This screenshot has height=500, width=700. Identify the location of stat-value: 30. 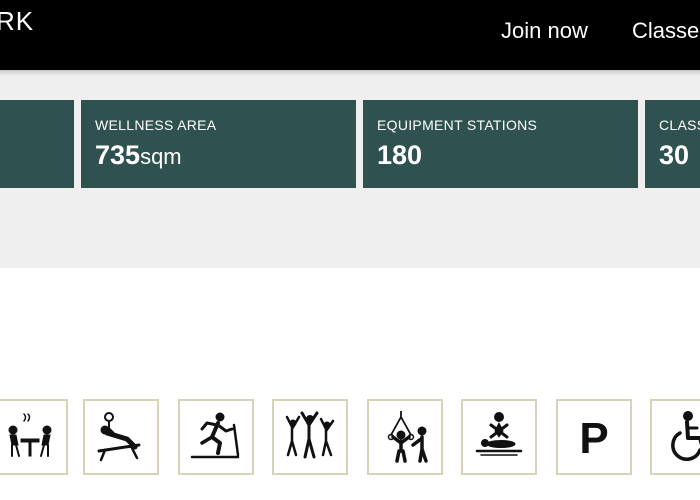
(674, 155).